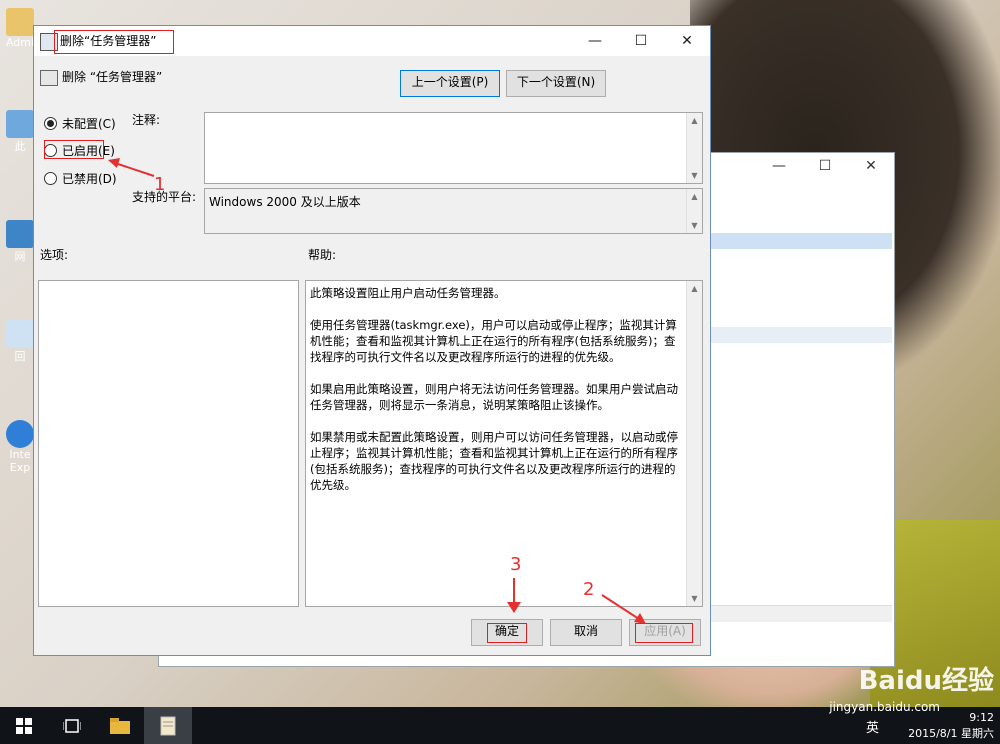 This screenshot has height=744, width=1000. What do you see at coordinates (54, 255) in the screenshot?
I see `options-label: 选项:` at bounding box center [54, 255].